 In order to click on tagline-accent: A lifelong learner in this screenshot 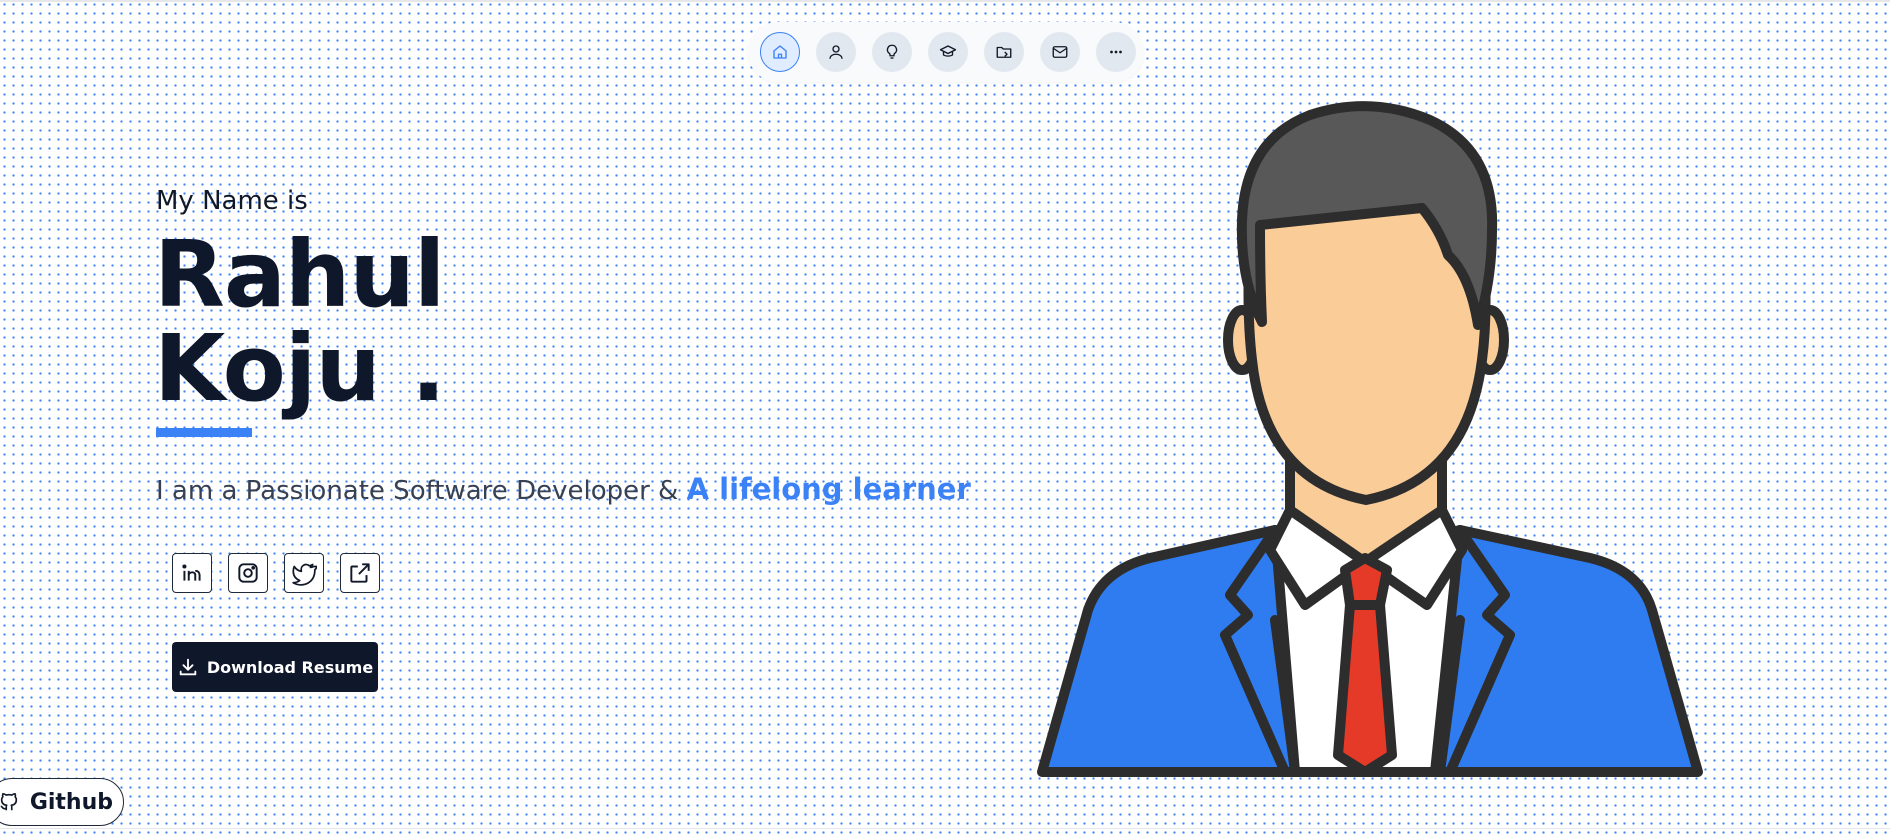, I will do `click(828, 489)`.